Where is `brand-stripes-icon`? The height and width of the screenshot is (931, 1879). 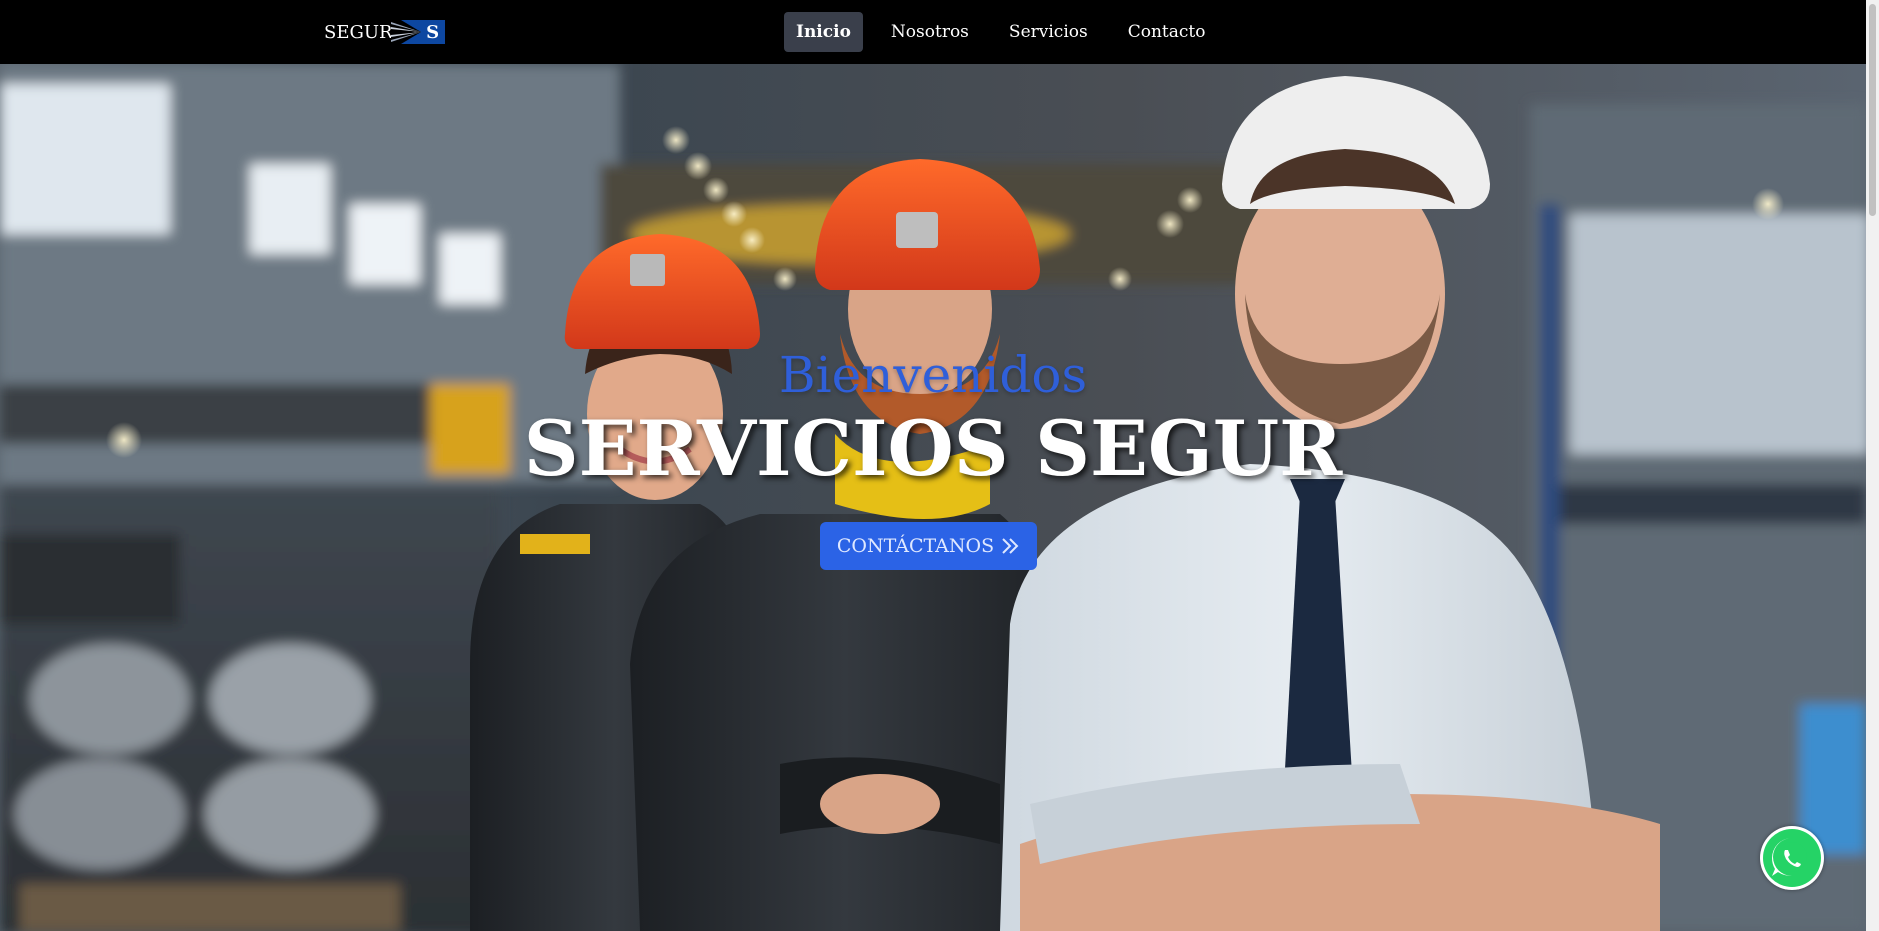 brand-stripes-icon is located at coordinates (405, 32).